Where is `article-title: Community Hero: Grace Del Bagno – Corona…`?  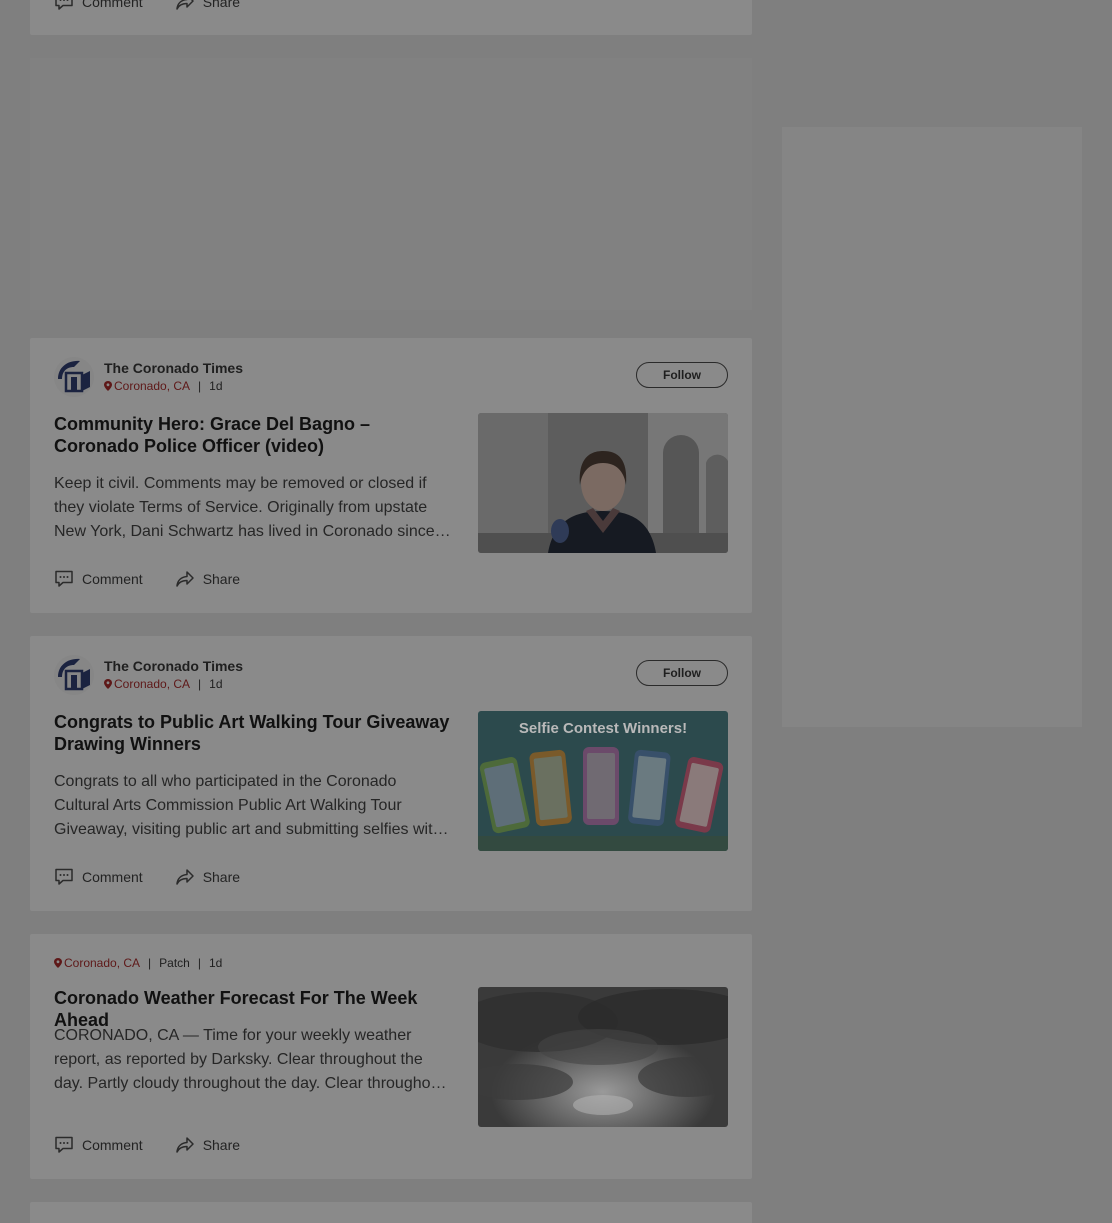 article-title: Community Hero: Grace Del Bagno – Corona… is located at coordinates (254, 435).